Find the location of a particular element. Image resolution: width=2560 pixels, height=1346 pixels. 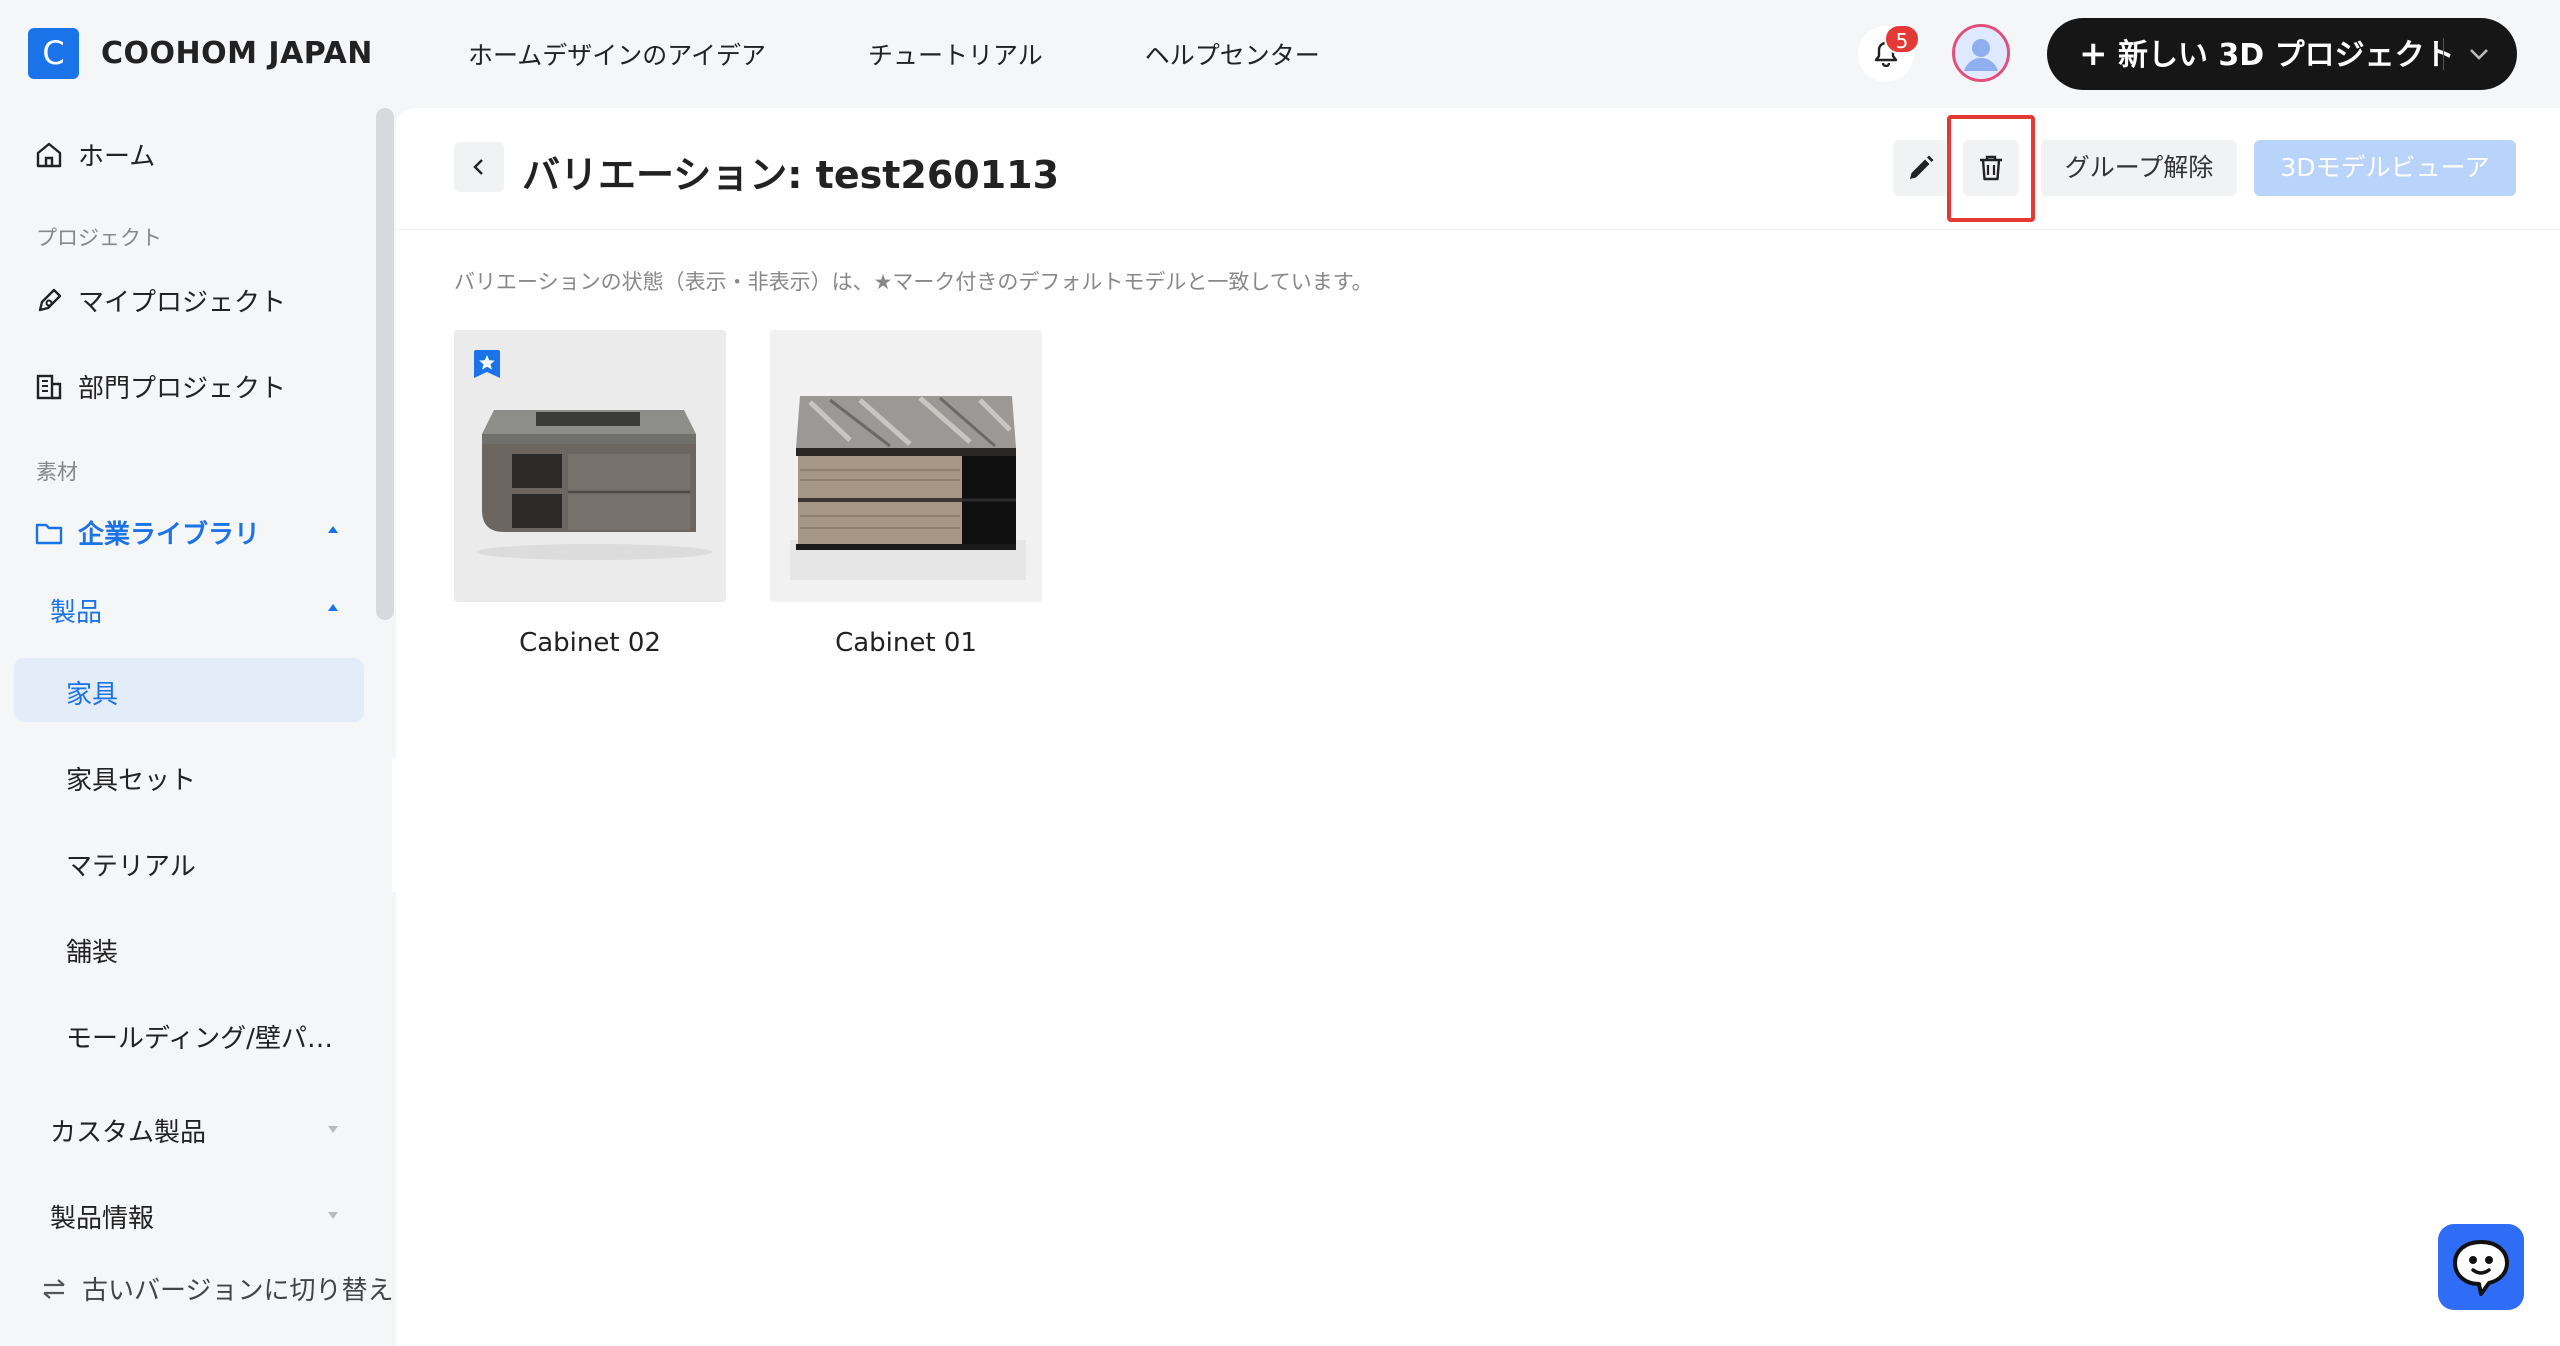

delete-highlight-annotation is located at coordinates (1991, 168).